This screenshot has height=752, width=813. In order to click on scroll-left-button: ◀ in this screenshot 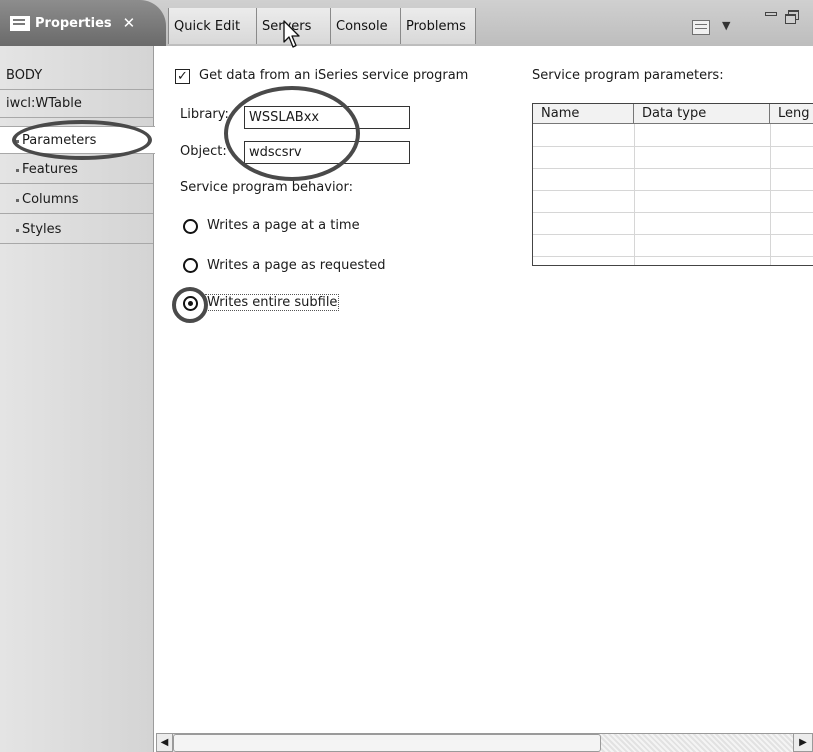, I will do `click(164, 742)`.